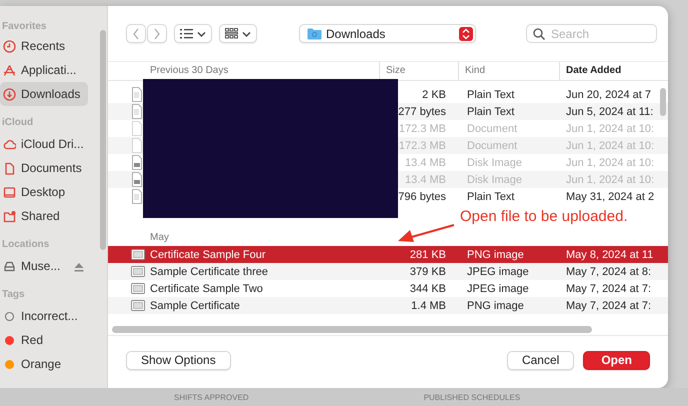 Image resolution: width=688 pixels, height=406 pixels. I want to click on list-icon, so click(186, 33).